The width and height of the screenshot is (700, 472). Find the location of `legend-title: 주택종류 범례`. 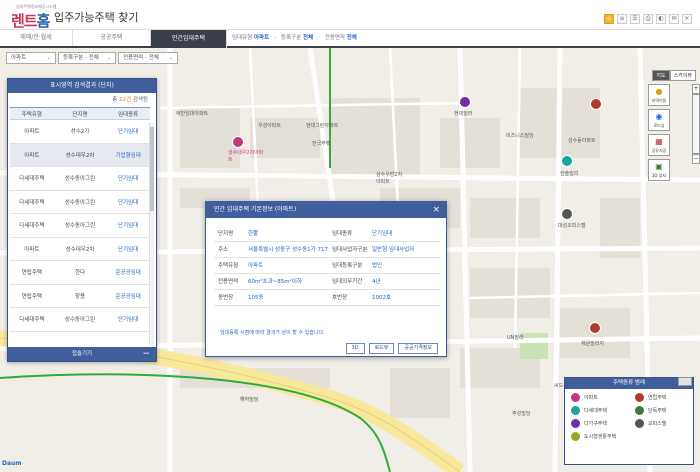

legend-title: 주택종류 범례 is located at coordinates (629, 383).